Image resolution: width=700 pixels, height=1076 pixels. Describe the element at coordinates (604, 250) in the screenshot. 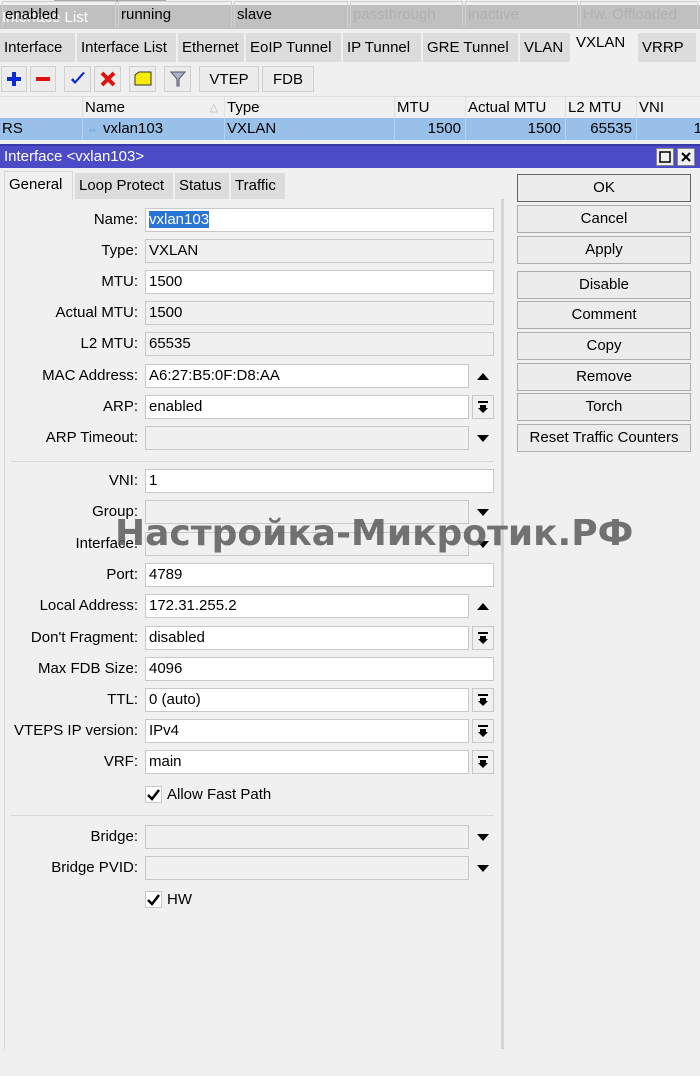

I see `apply-button: Apply` at that location.